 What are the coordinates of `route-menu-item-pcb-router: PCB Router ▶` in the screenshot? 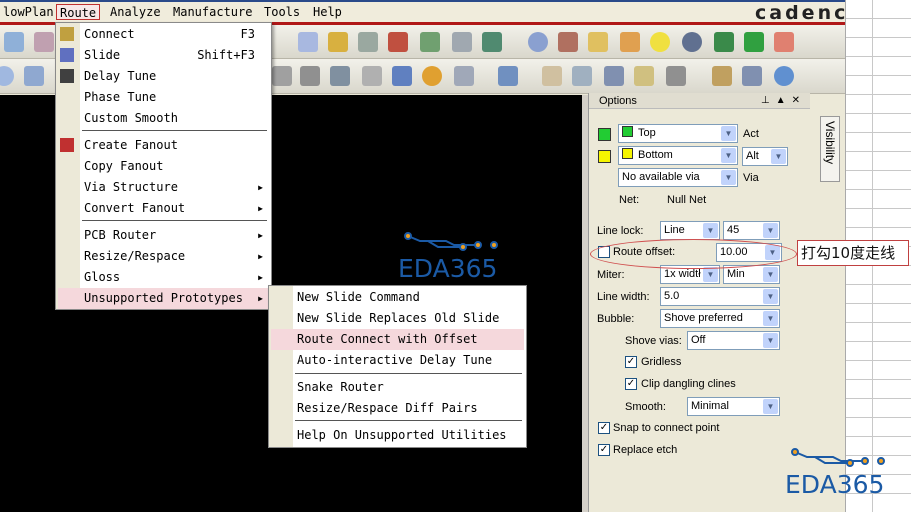 It's located at (163, 235).